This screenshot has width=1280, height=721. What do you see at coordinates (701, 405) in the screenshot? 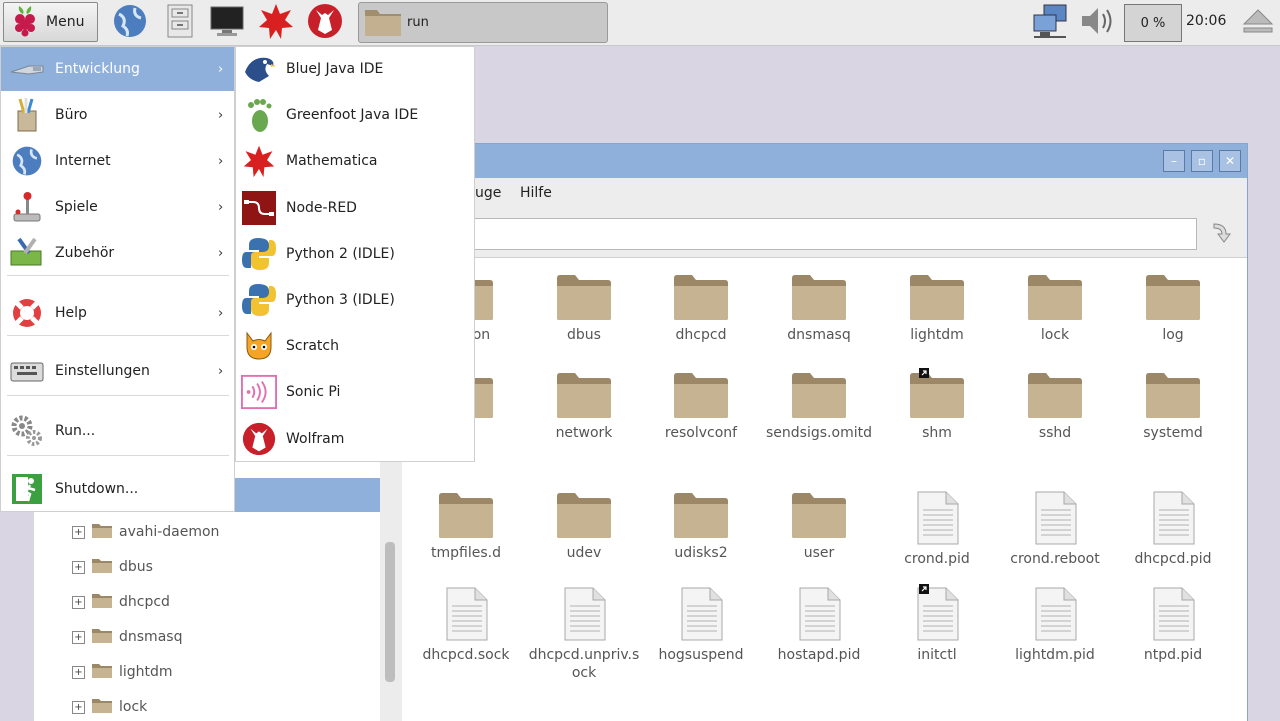
I see `folder-item: resolvconf` at bounding box center [701, 405].